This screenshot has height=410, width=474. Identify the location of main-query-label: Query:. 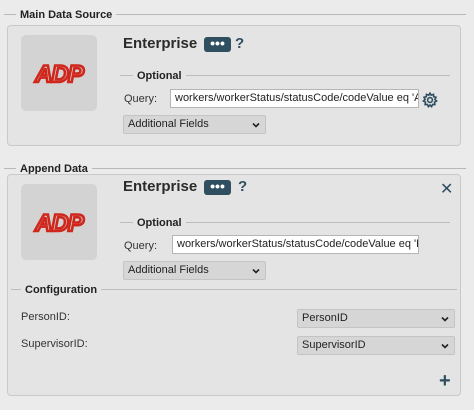
(141, 99).